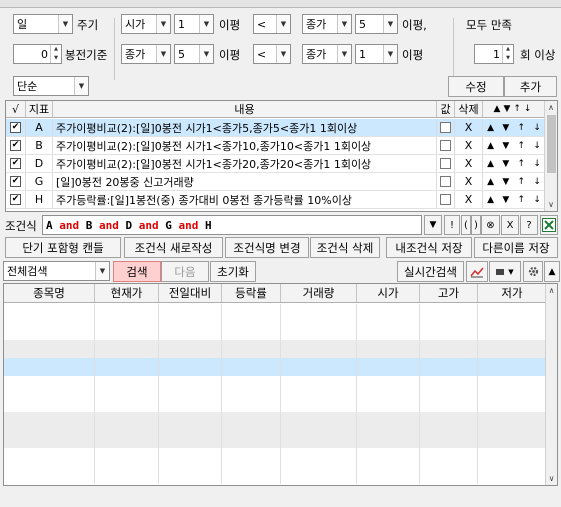  What do you see at coordinates (429, 247) in the screenshot?
I see `save-condition-button: 내조건식 저장` at bounding box center [429, 247].